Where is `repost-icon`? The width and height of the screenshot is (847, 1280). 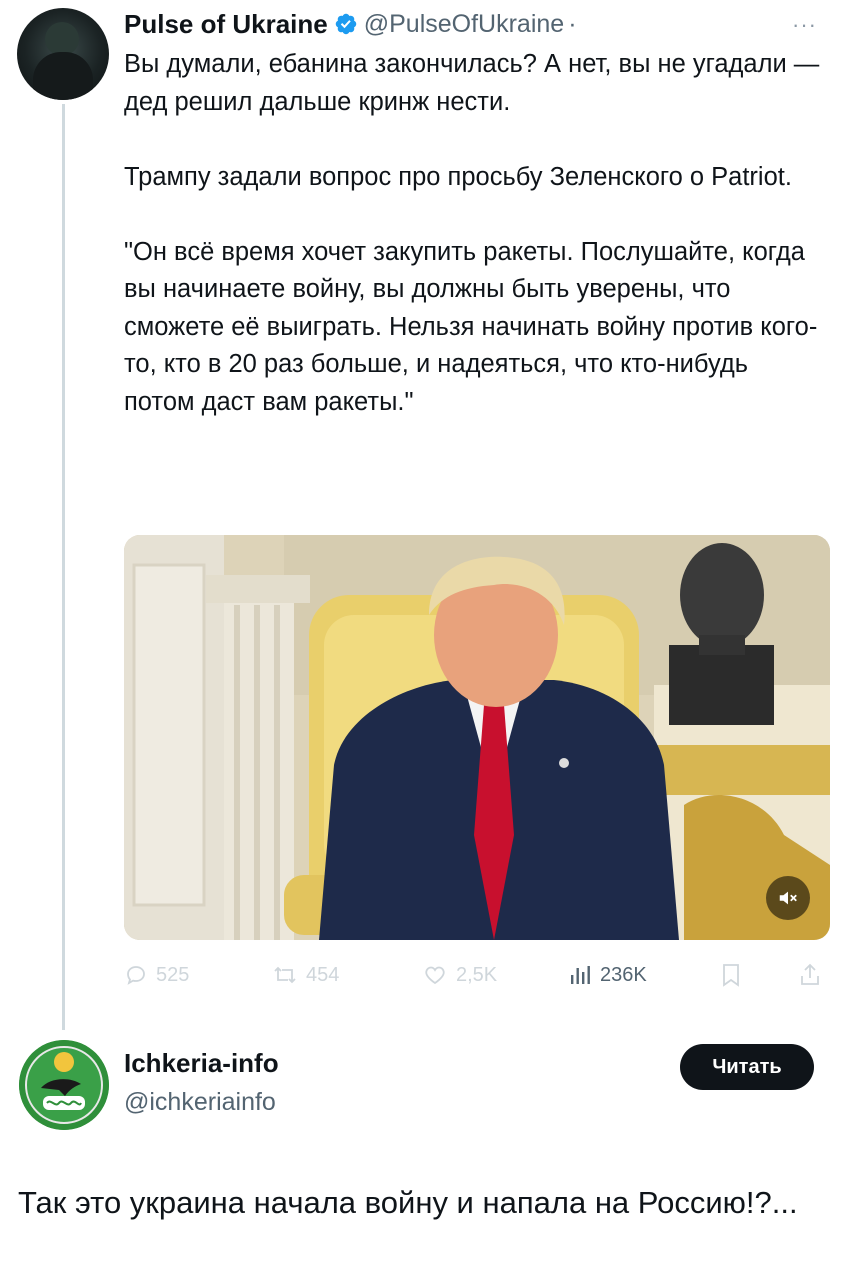
repost-icon is located at coordinates (285, 975).